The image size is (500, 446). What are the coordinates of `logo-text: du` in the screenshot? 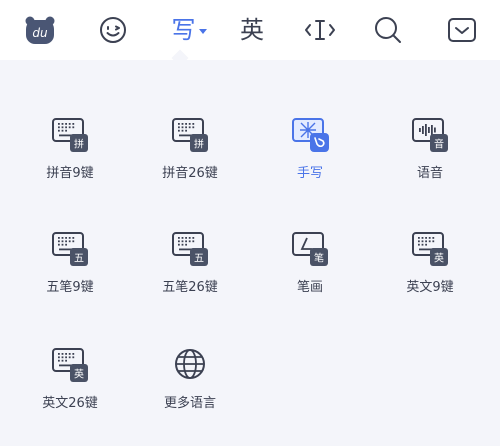 It's located at (40, 33).